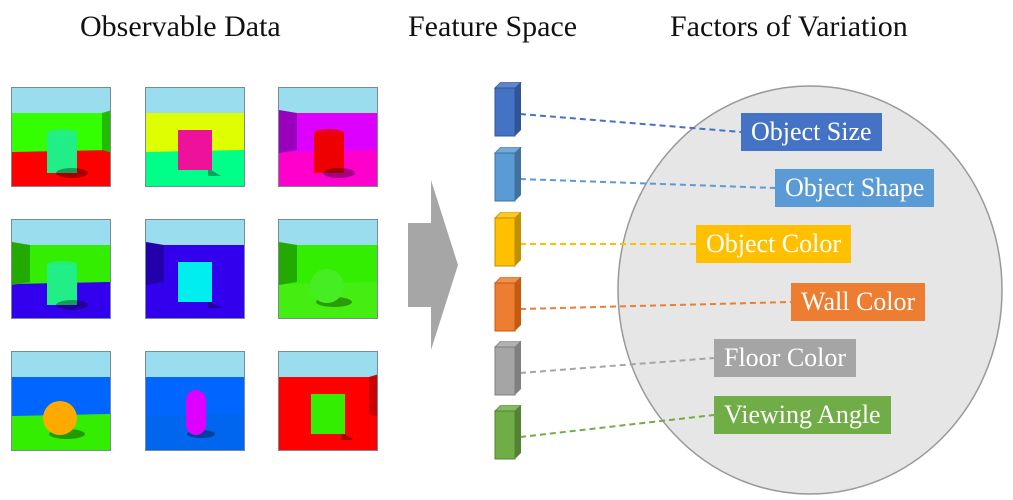 The width and height of the screenshot is (1013, 500). What do you see at coordinates (785, 358) in the screenshot?
I see `factor-label: Floor Color` at bounding box center [785, 358].